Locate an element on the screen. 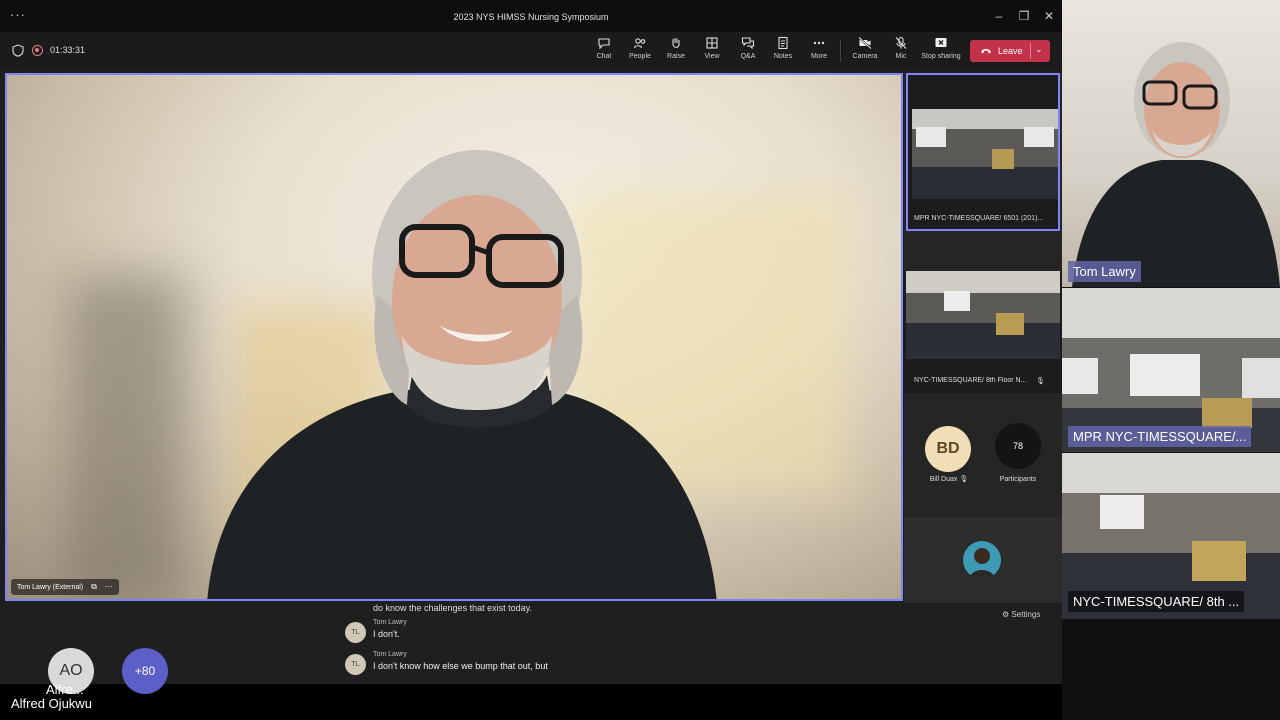 The height and width of the screenshot is (720, 1280). self-avatar is located at coordinates (982, 560).